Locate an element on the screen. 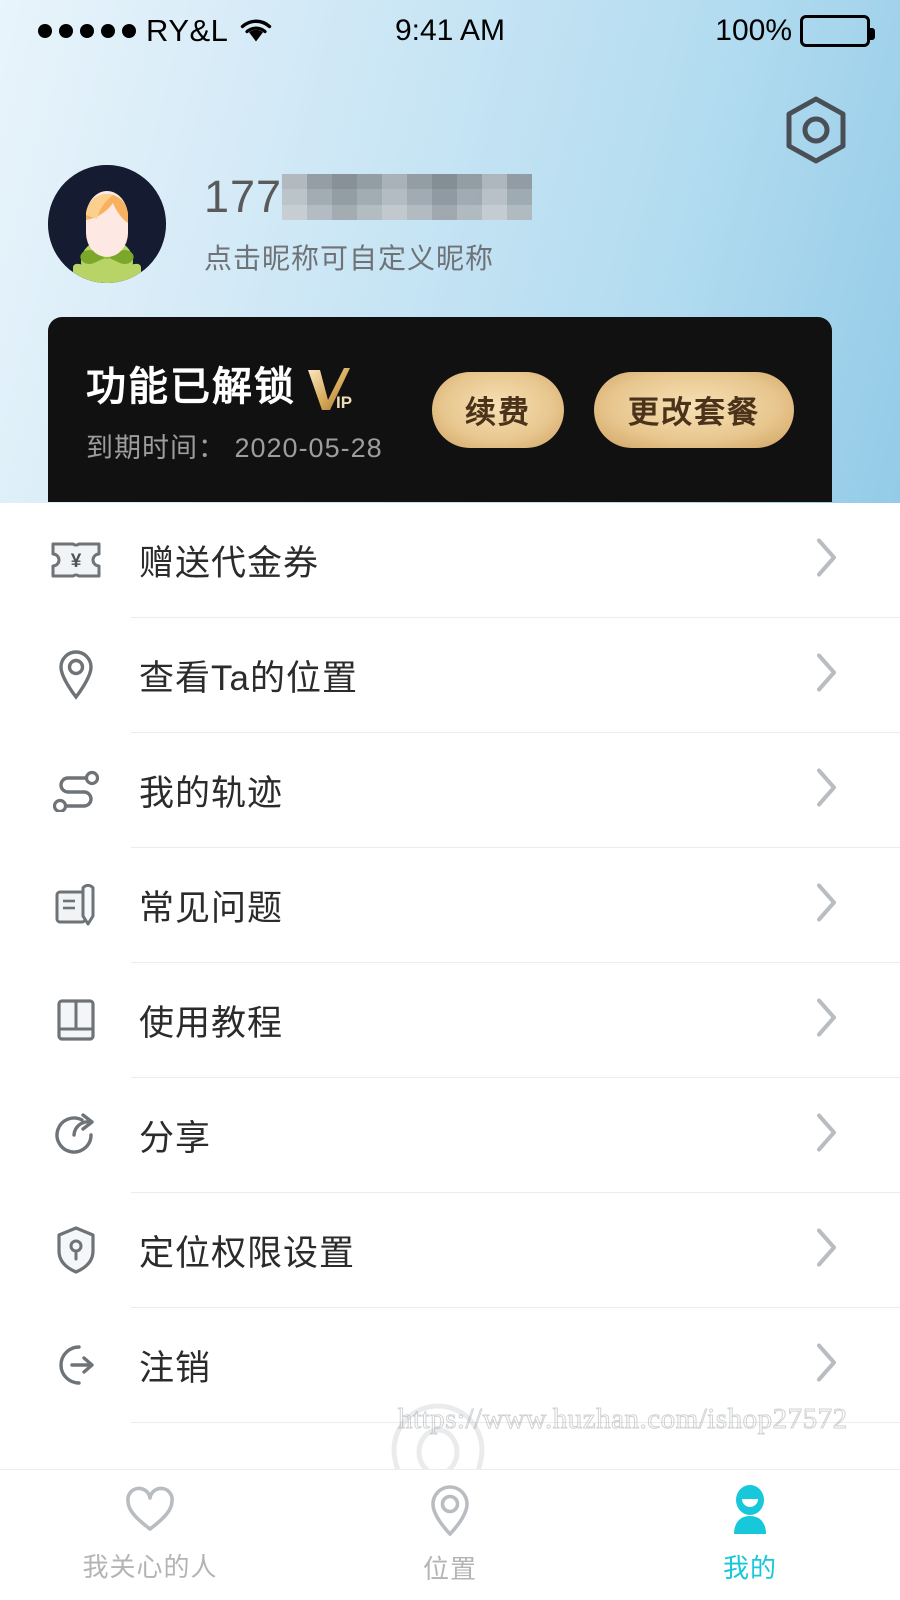 The height and width of the screenshot is (1600, 900). tab-label: 我关心的人 is located at coordinates (150, 1567).